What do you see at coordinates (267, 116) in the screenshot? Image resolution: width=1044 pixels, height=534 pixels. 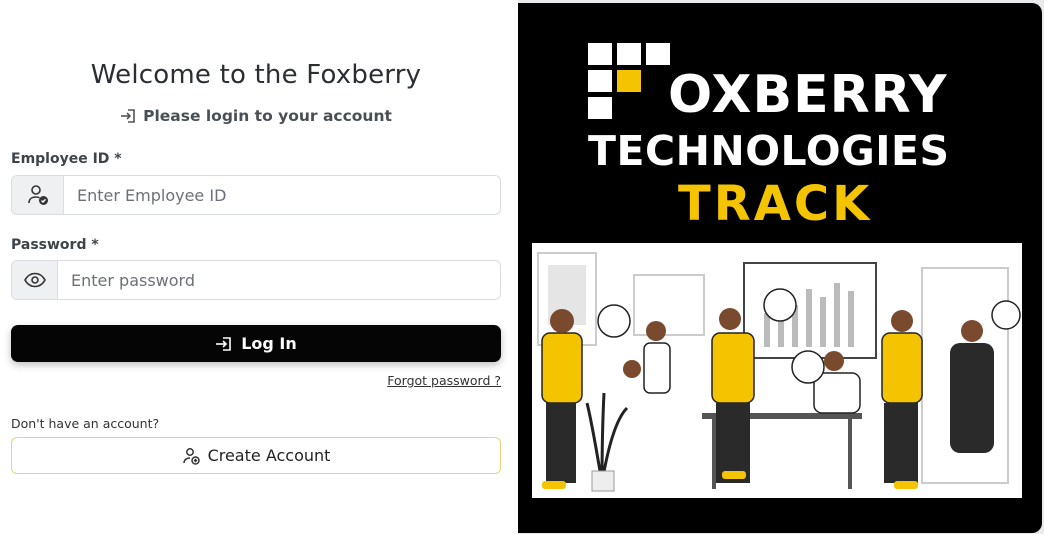 I see `subtitle-text: Please login to your account` at bounding box center [267, 116].